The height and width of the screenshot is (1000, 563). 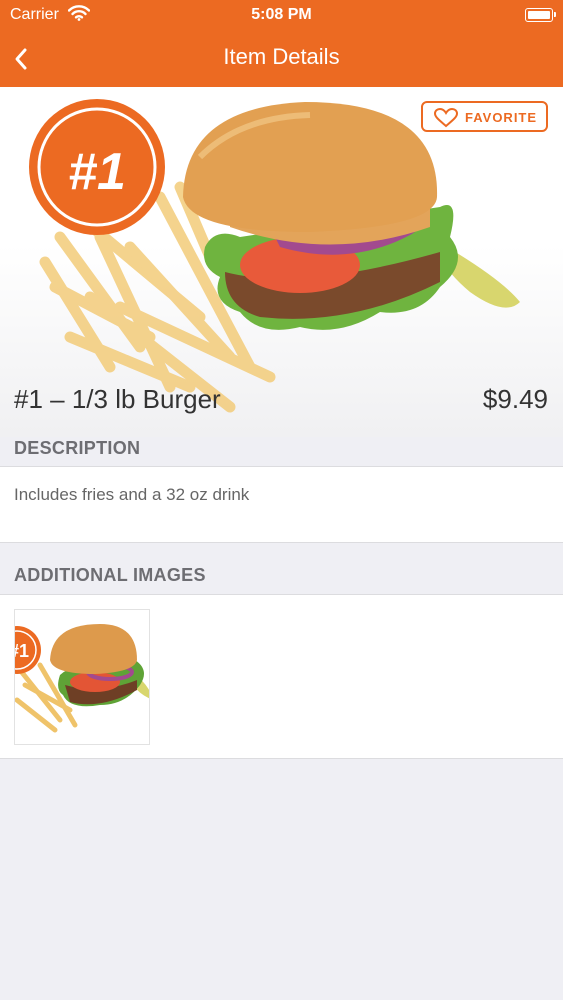 I want to click on additional-image-thumbnail: #1, so click(x=82, y=677).